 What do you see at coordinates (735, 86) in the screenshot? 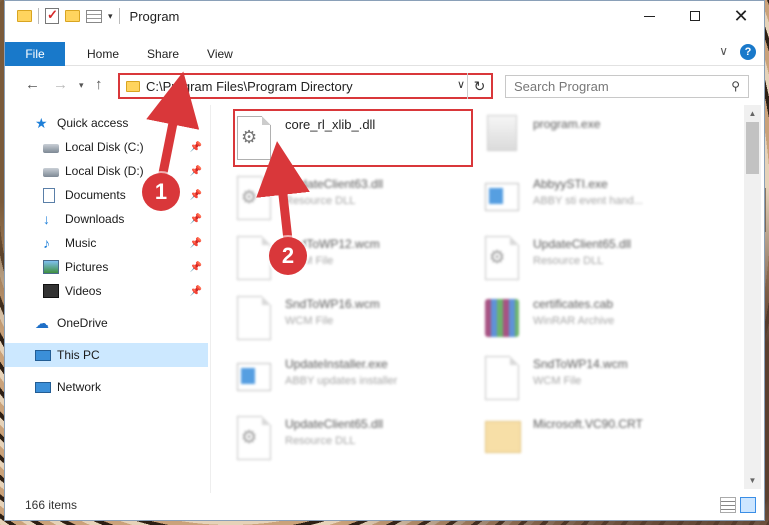
I see `search-icon: ⚲` at bounding box center [735, 86].